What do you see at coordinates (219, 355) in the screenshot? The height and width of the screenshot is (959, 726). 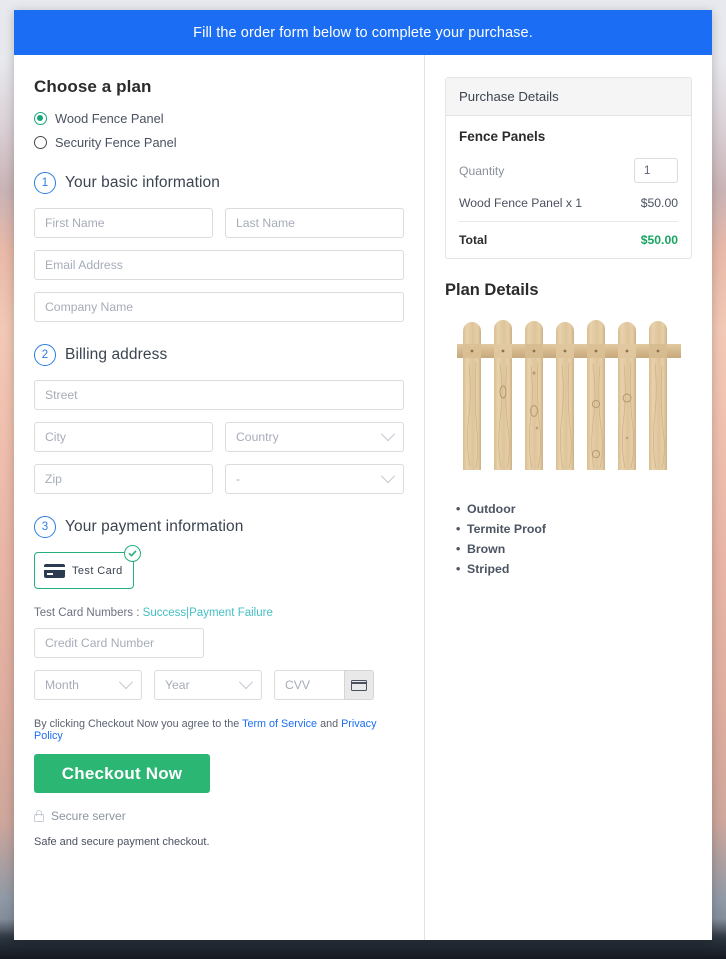 I see `step-2-header: 2 Billing address` at bounding box center [219, 355].